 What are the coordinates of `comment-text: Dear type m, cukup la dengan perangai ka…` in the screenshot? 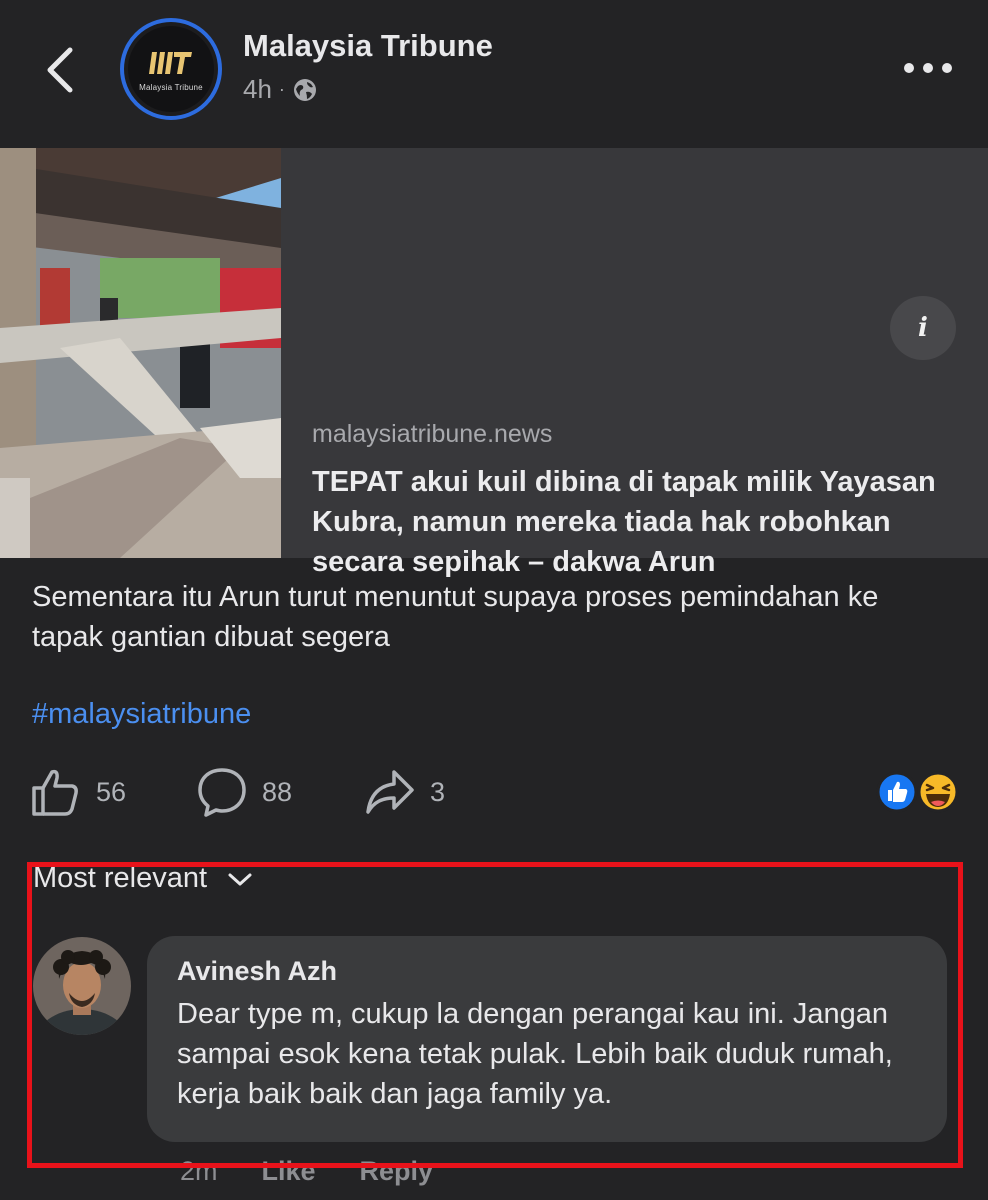 It's located at (535, 1054).